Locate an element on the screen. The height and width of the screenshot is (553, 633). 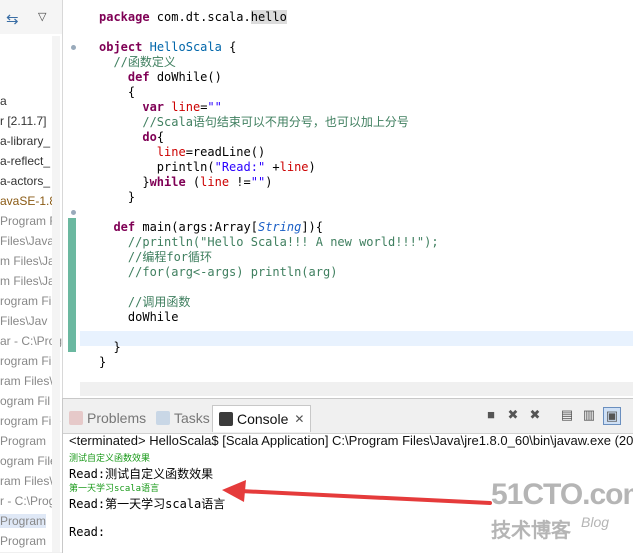
watermark-subtitle: 技术博客 is located at coordinates (531, 531).